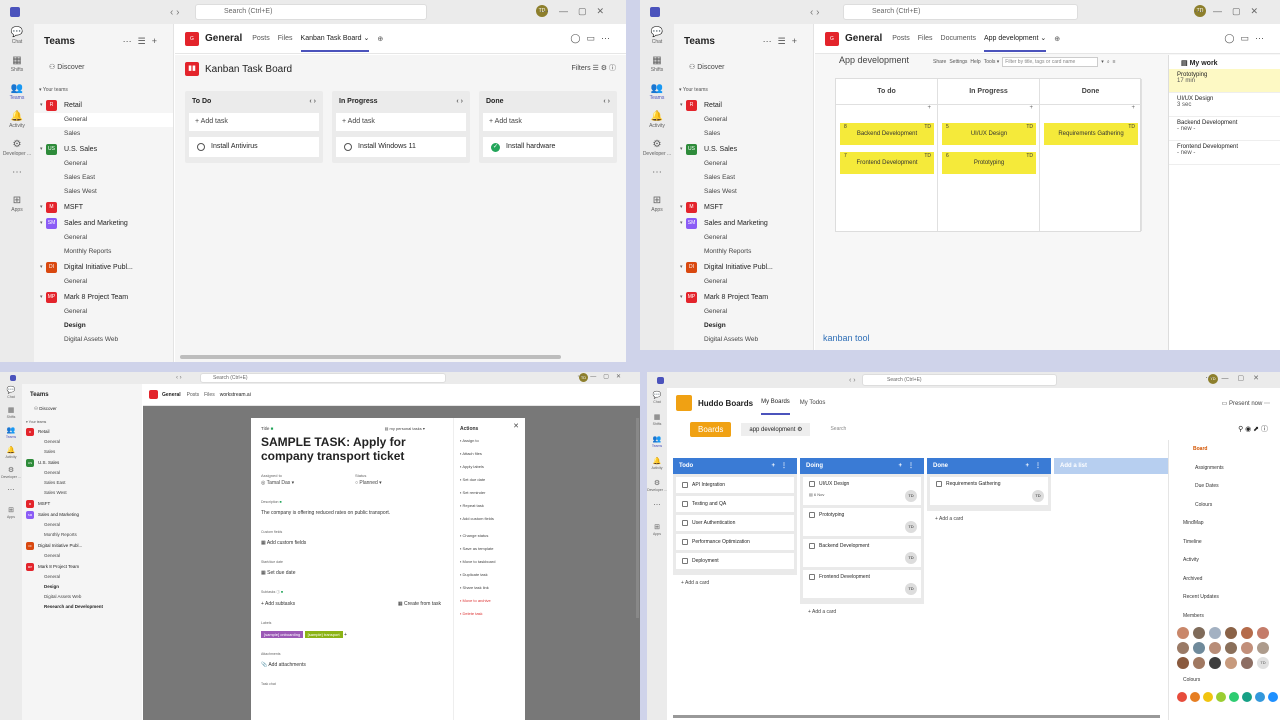 The height and width of the screenshot is (720, 1280). Describe the element at coordinates (489, 565) in the screenshot. I see `action-move-to-taskboard: ▪ Move to taskboard` at that location.